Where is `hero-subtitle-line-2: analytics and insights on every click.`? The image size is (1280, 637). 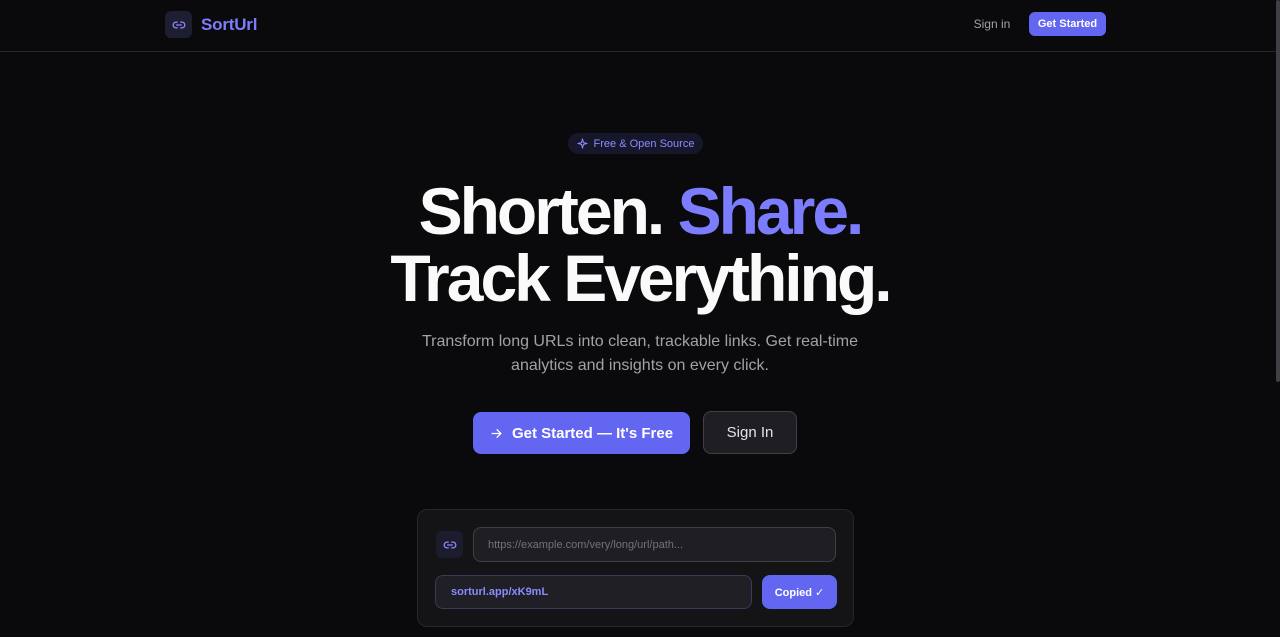 hero-subtitle-line-2: analytics and insights on every click. is located at coordinates (640, 365).